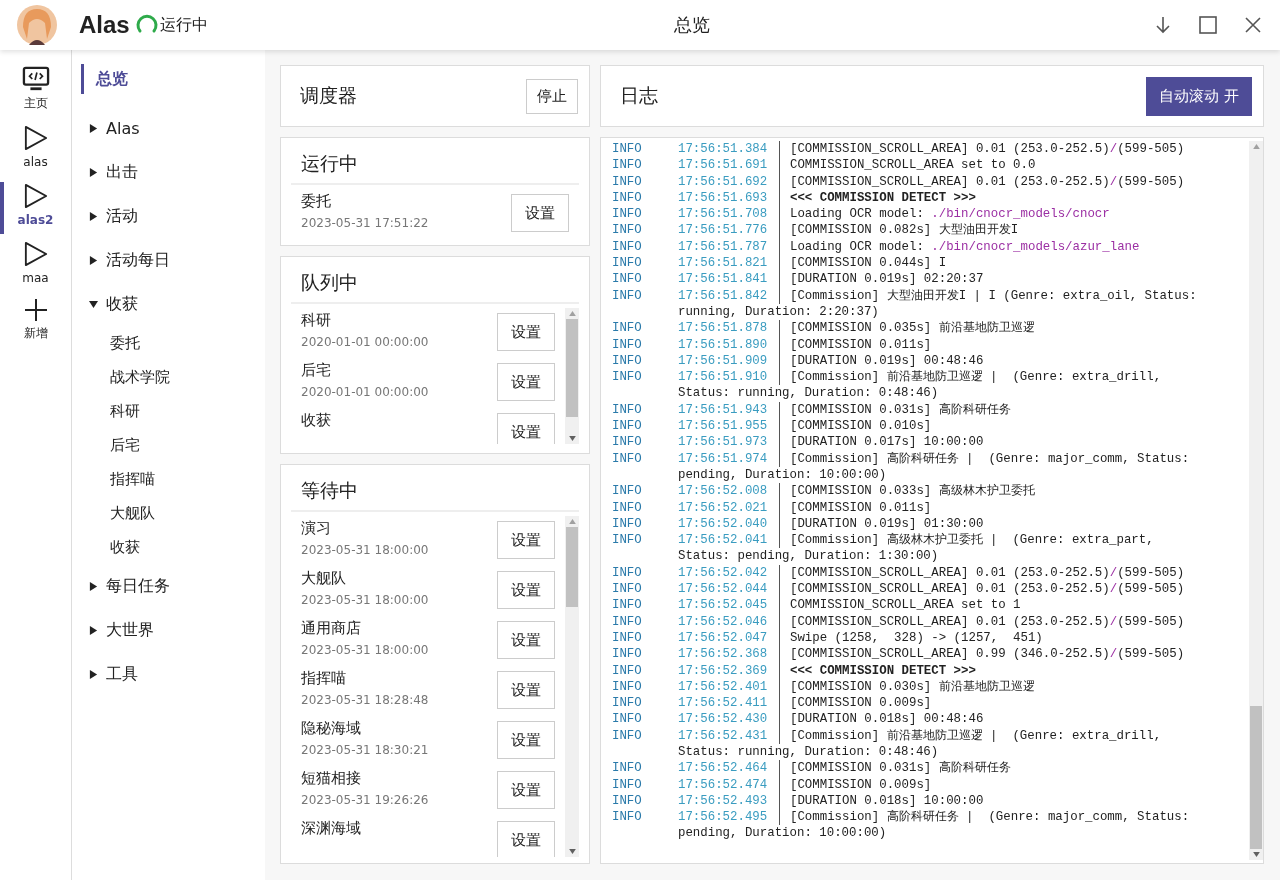 This screenshot has height=880, width=1280. Describe the element at coordinates (173, 304) in the screenshot. I see `menu-item: 收获` at that location.